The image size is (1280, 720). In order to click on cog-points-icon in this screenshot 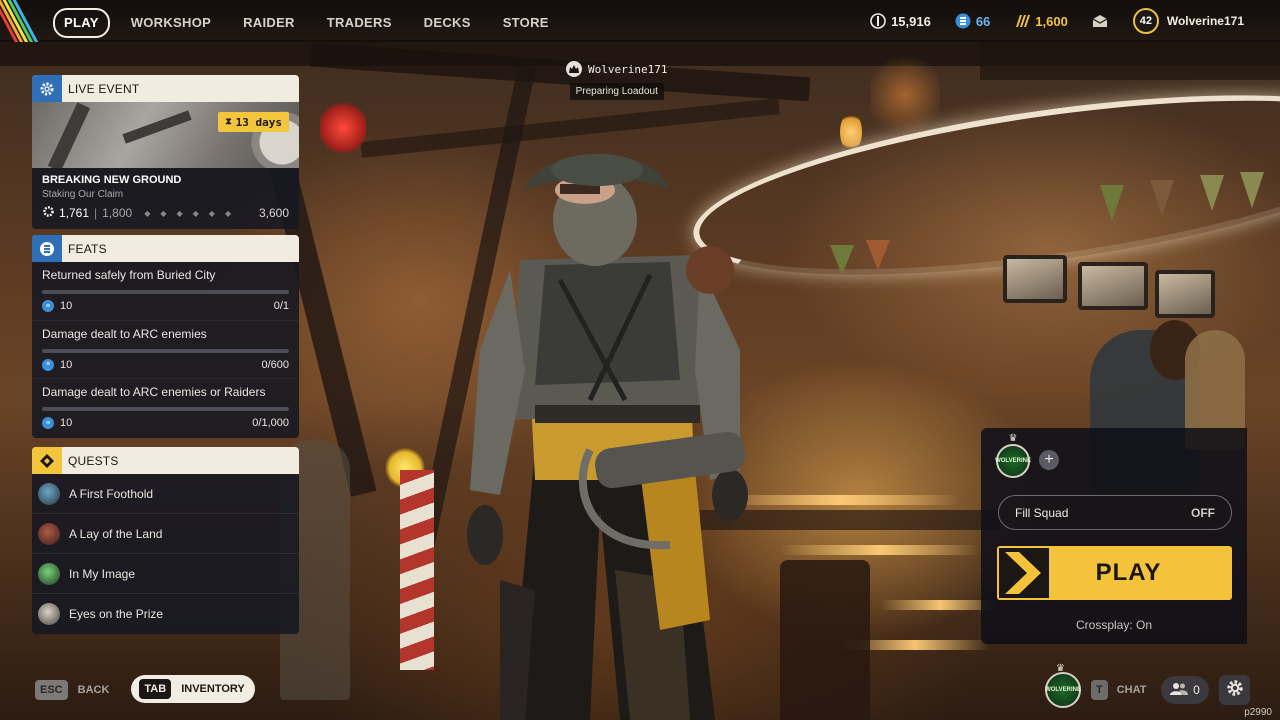, I will do `click(48, 213)`.